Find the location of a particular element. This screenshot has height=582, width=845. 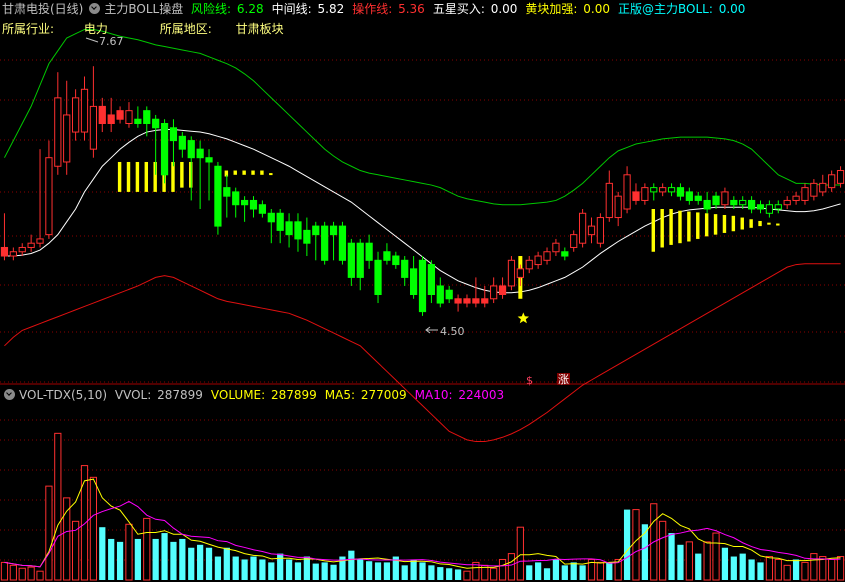

volume-field-3: MA10: is located at coordinates (433, 395).